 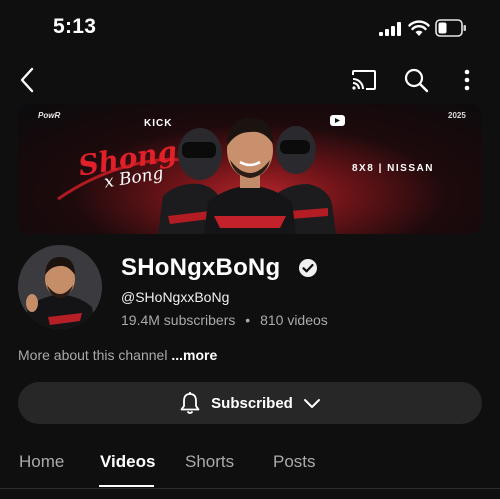 I want to click on wifi-icon, so click(x=419, y=28).